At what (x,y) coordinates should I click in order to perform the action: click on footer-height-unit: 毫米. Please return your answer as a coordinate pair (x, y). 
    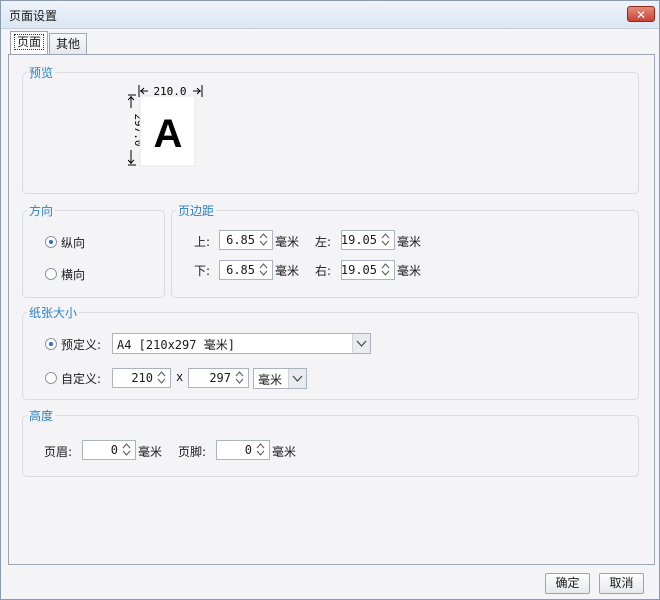
    Looking at the image, I should click on (284, 452).